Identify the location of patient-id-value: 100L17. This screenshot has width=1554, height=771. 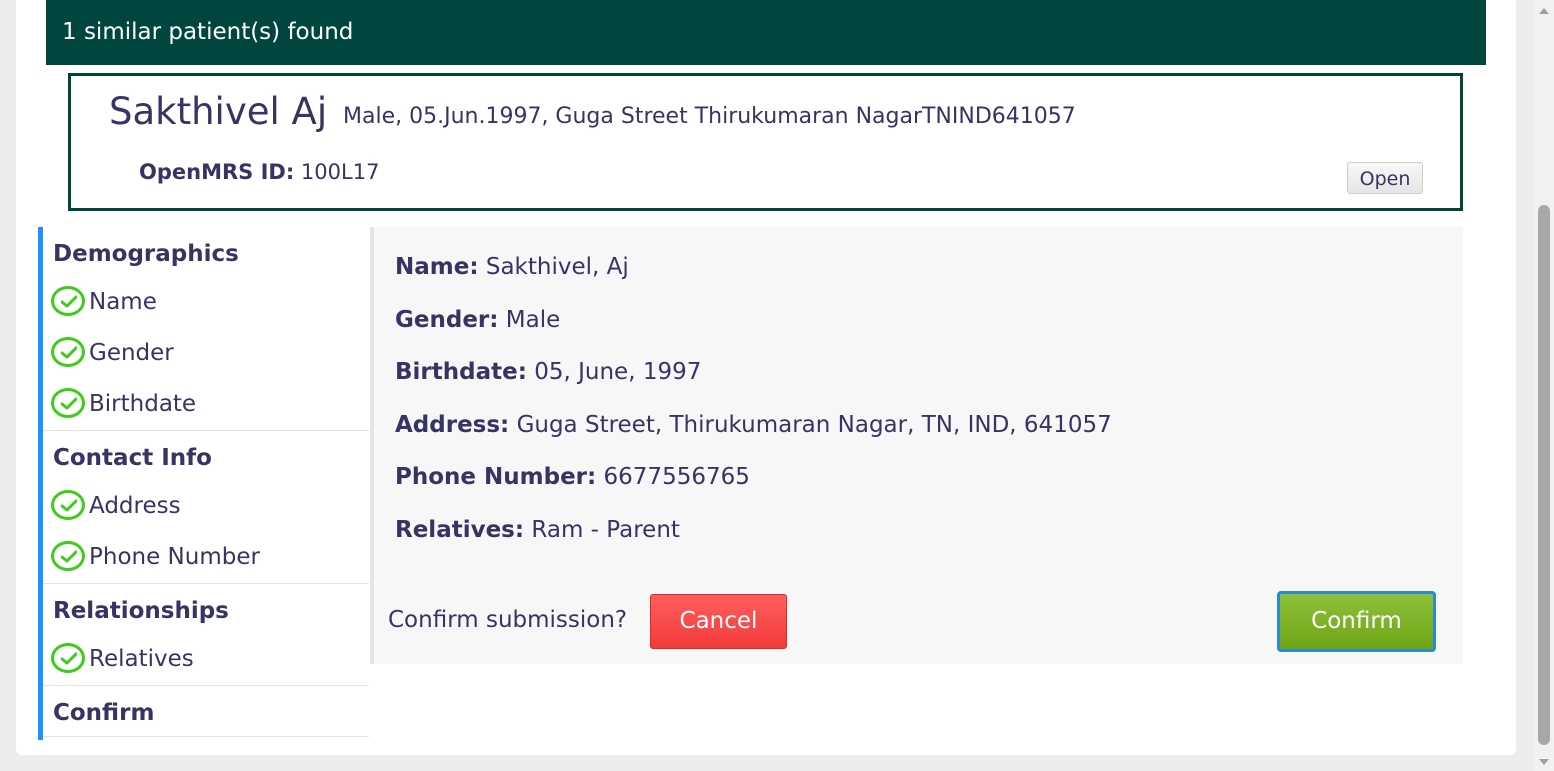
(340, 172).